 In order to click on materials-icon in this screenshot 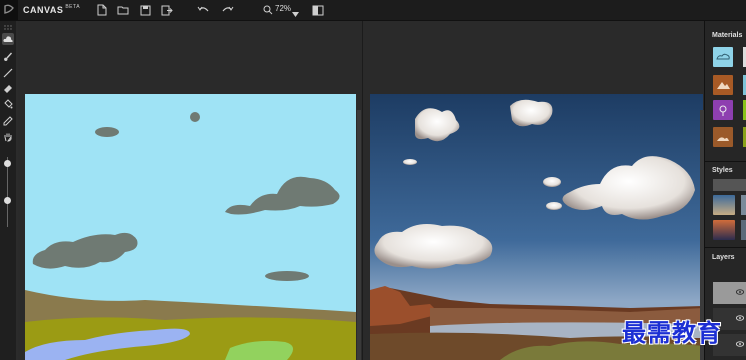, I will do `click(8, 39)`.